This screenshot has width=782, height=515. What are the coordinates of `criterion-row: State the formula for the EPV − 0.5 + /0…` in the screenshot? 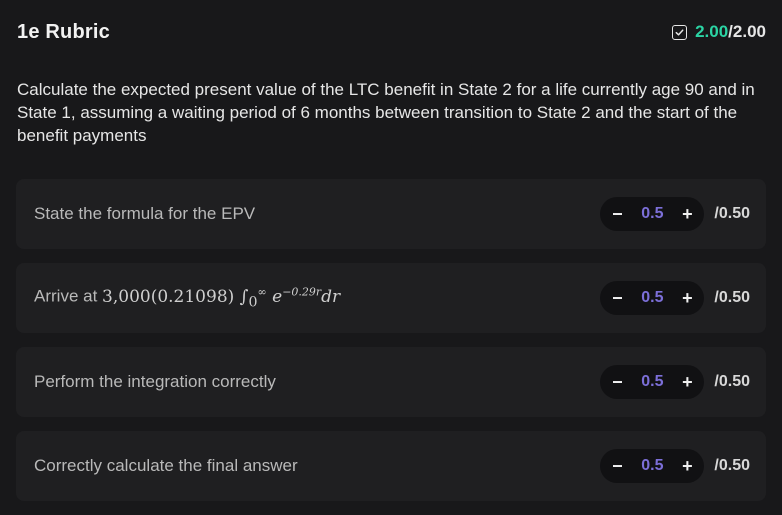 It's located at (391, 214).